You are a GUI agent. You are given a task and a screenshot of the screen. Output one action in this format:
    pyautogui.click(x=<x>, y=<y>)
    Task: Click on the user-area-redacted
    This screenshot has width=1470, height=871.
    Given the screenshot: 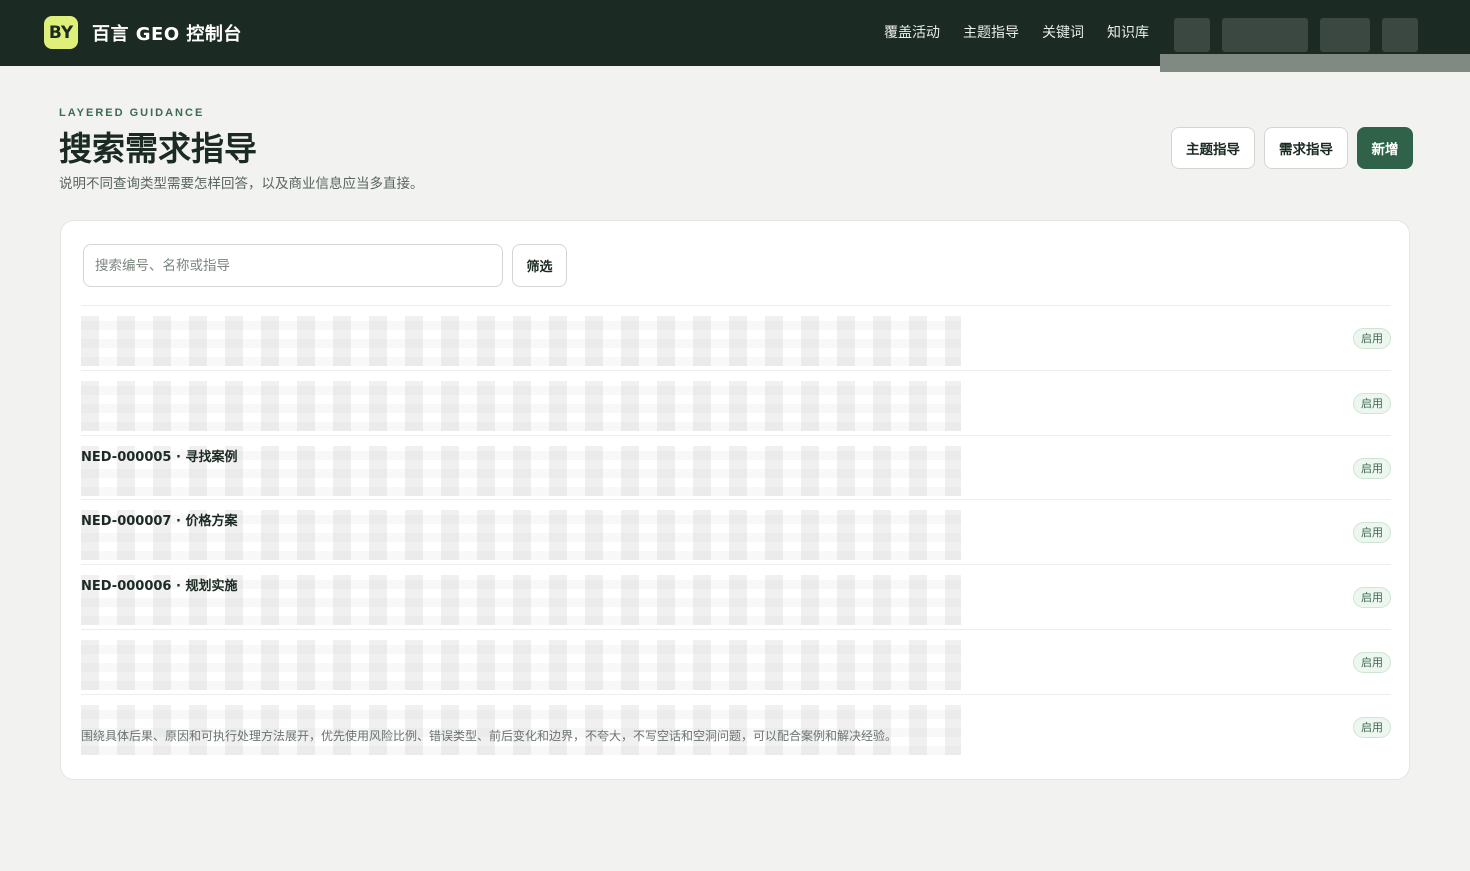 What is the action you would take?
    pyautogui.click(x=1305, y=35)
    